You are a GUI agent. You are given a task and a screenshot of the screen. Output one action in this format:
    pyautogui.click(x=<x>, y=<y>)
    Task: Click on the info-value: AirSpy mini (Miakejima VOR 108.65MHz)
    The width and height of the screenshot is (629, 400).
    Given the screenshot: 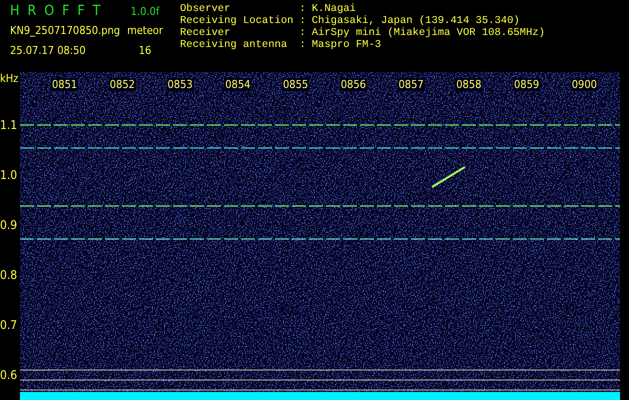 What is the action you would take?
    pyautogui.click(x=428, y=33)
    